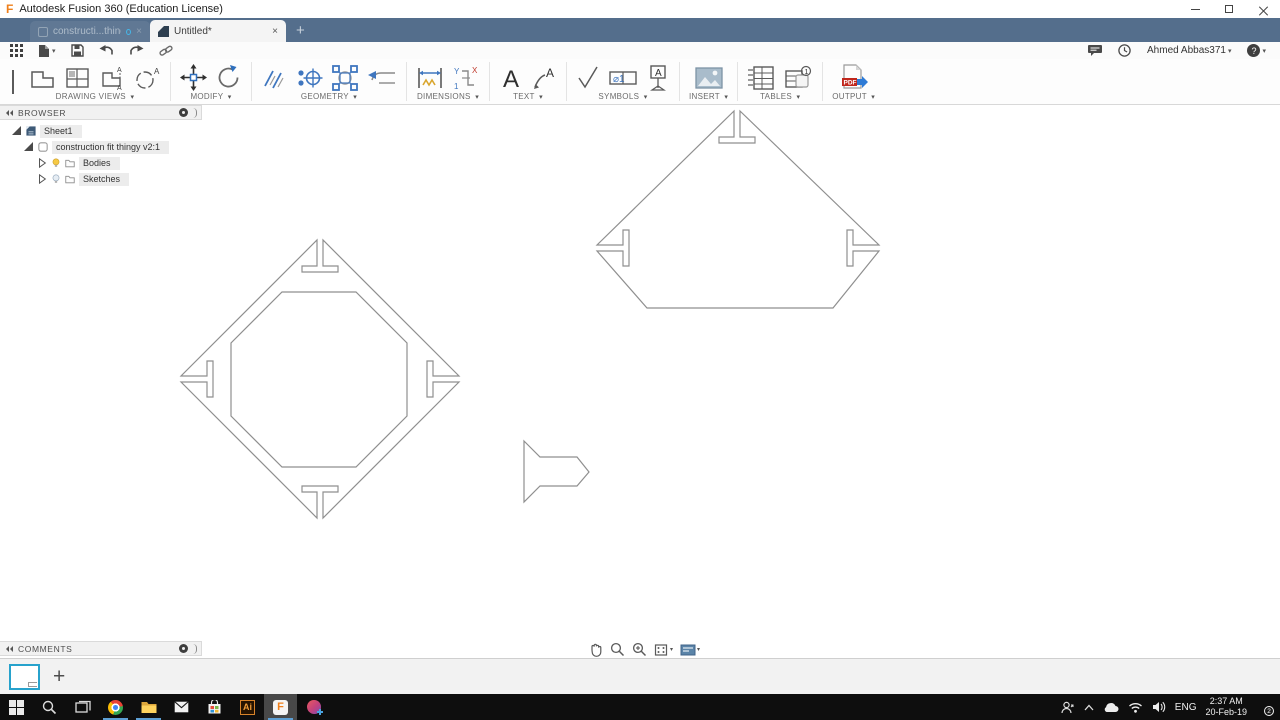  Describe the element at coordinates (1265, 708) in the screenshot. I see `action-center-button: 2` at that location.